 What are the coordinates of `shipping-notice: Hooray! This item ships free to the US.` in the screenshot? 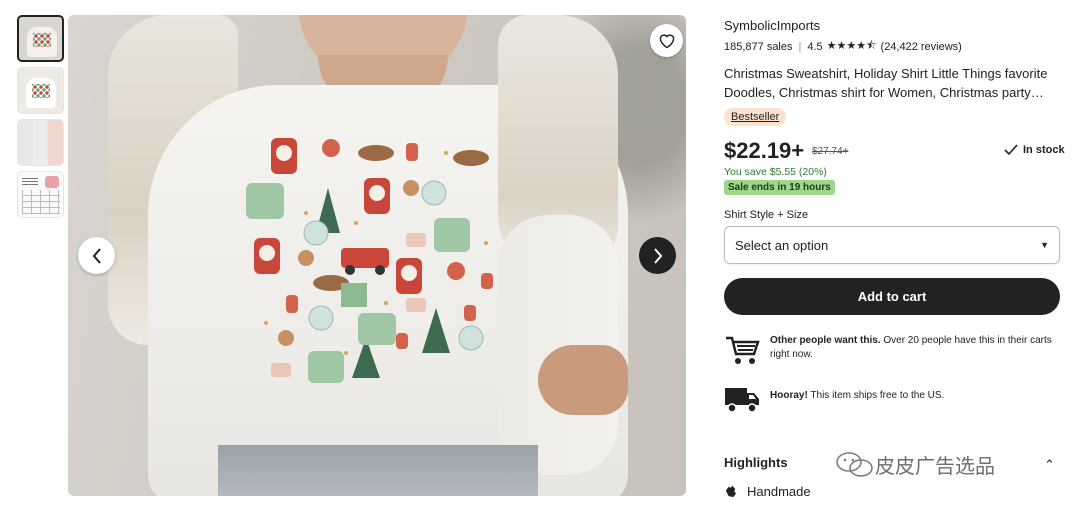 It's located at (889, 398).